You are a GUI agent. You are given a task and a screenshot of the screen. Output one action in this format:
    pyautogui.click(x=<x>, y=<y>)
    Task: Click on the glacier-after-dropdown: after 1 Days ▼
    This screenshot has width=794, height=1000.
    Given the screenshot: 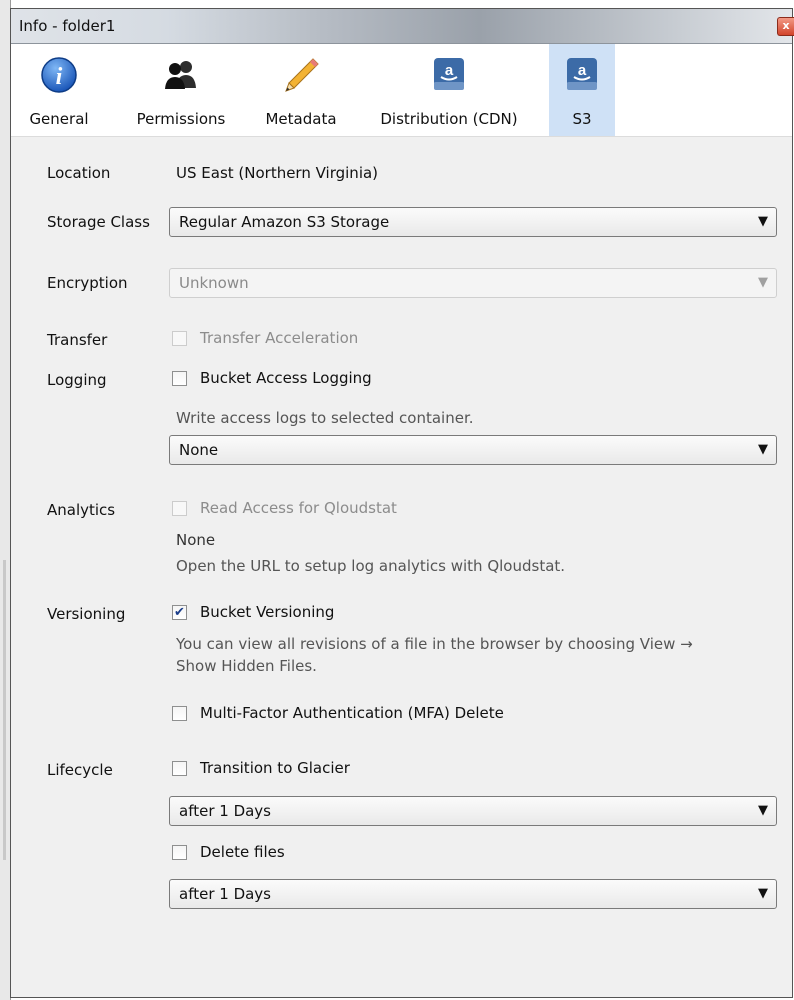 What is the action you would take?
    pyautogui.click(x=473, y=811)
    